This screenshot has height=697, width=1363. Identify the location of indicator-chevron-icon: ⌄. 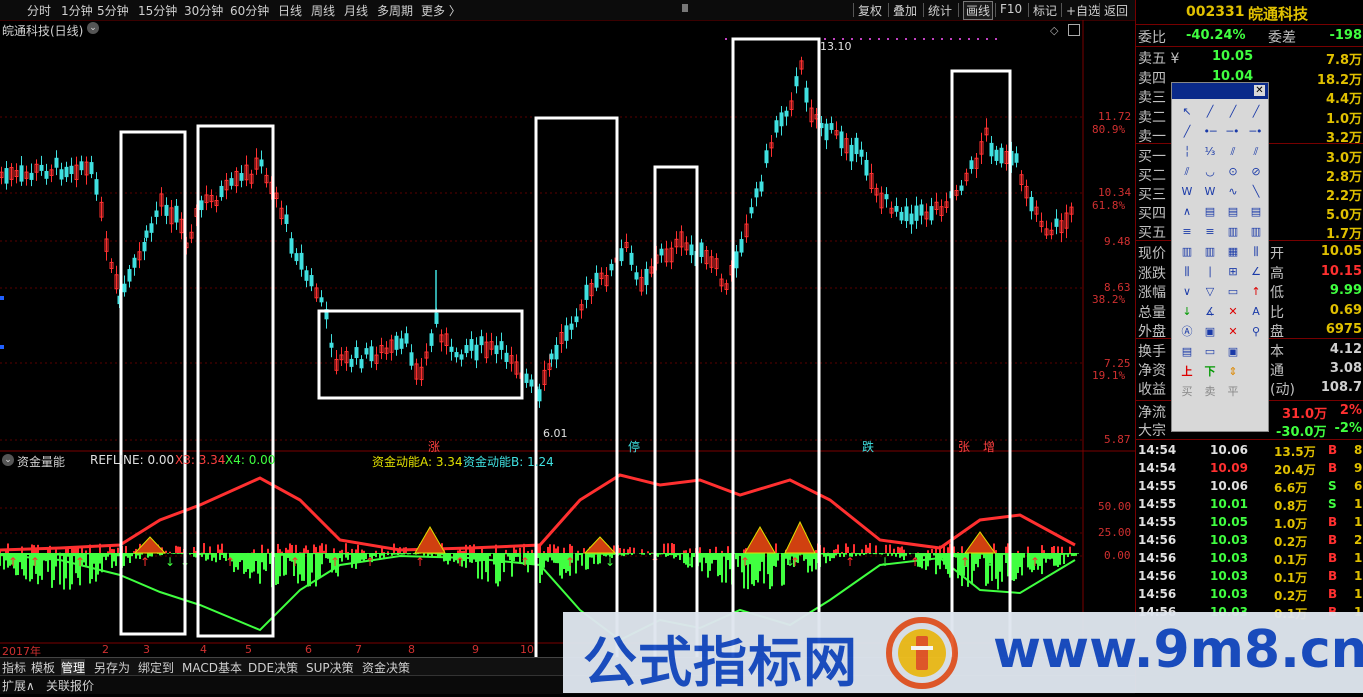
(8, 460).